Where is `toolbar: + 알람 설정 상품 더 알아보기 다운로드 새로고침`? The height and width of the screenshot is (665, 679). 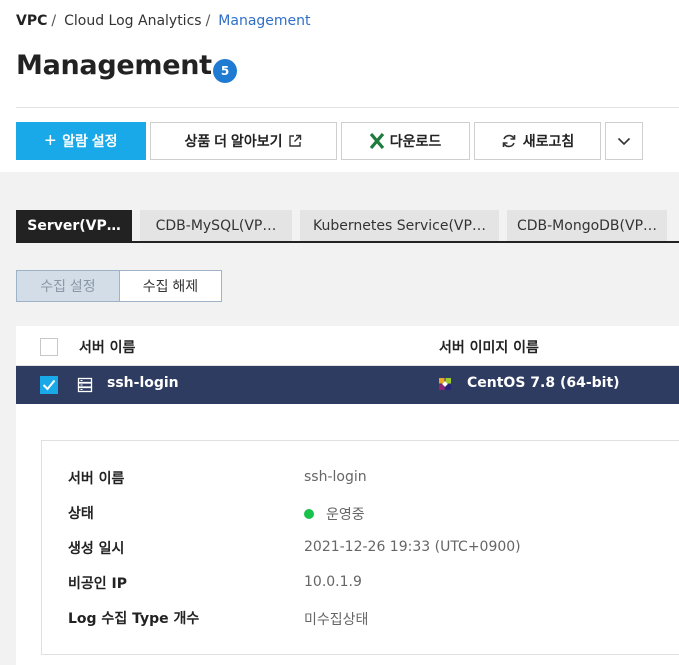
toolbar: + 알람 설정 상품 더 알아보기 다운로드 새로고침 is located at coordinates (329, 141).